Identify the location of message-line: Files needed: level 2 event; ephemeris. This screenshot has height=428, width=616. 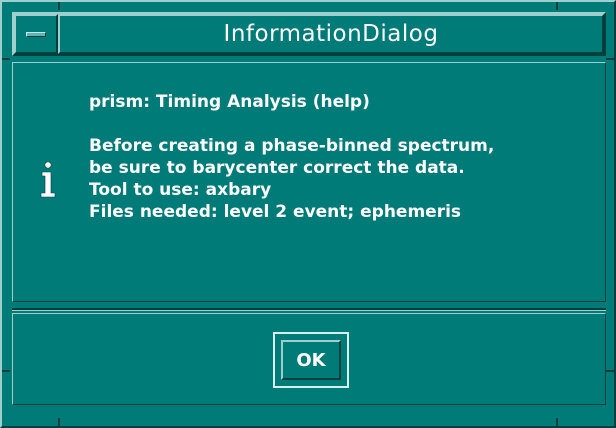
(275, 212).